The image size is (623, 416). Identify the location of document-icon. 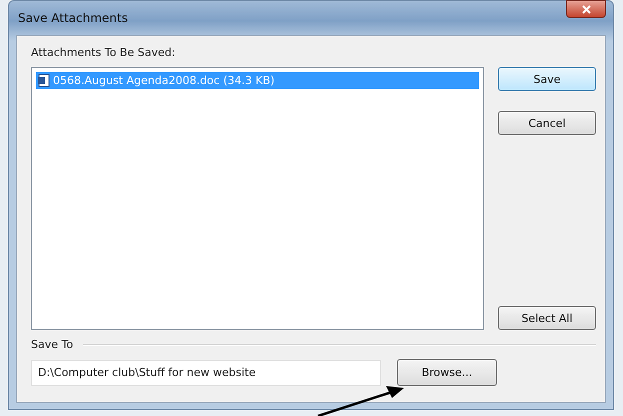
(44, 80).